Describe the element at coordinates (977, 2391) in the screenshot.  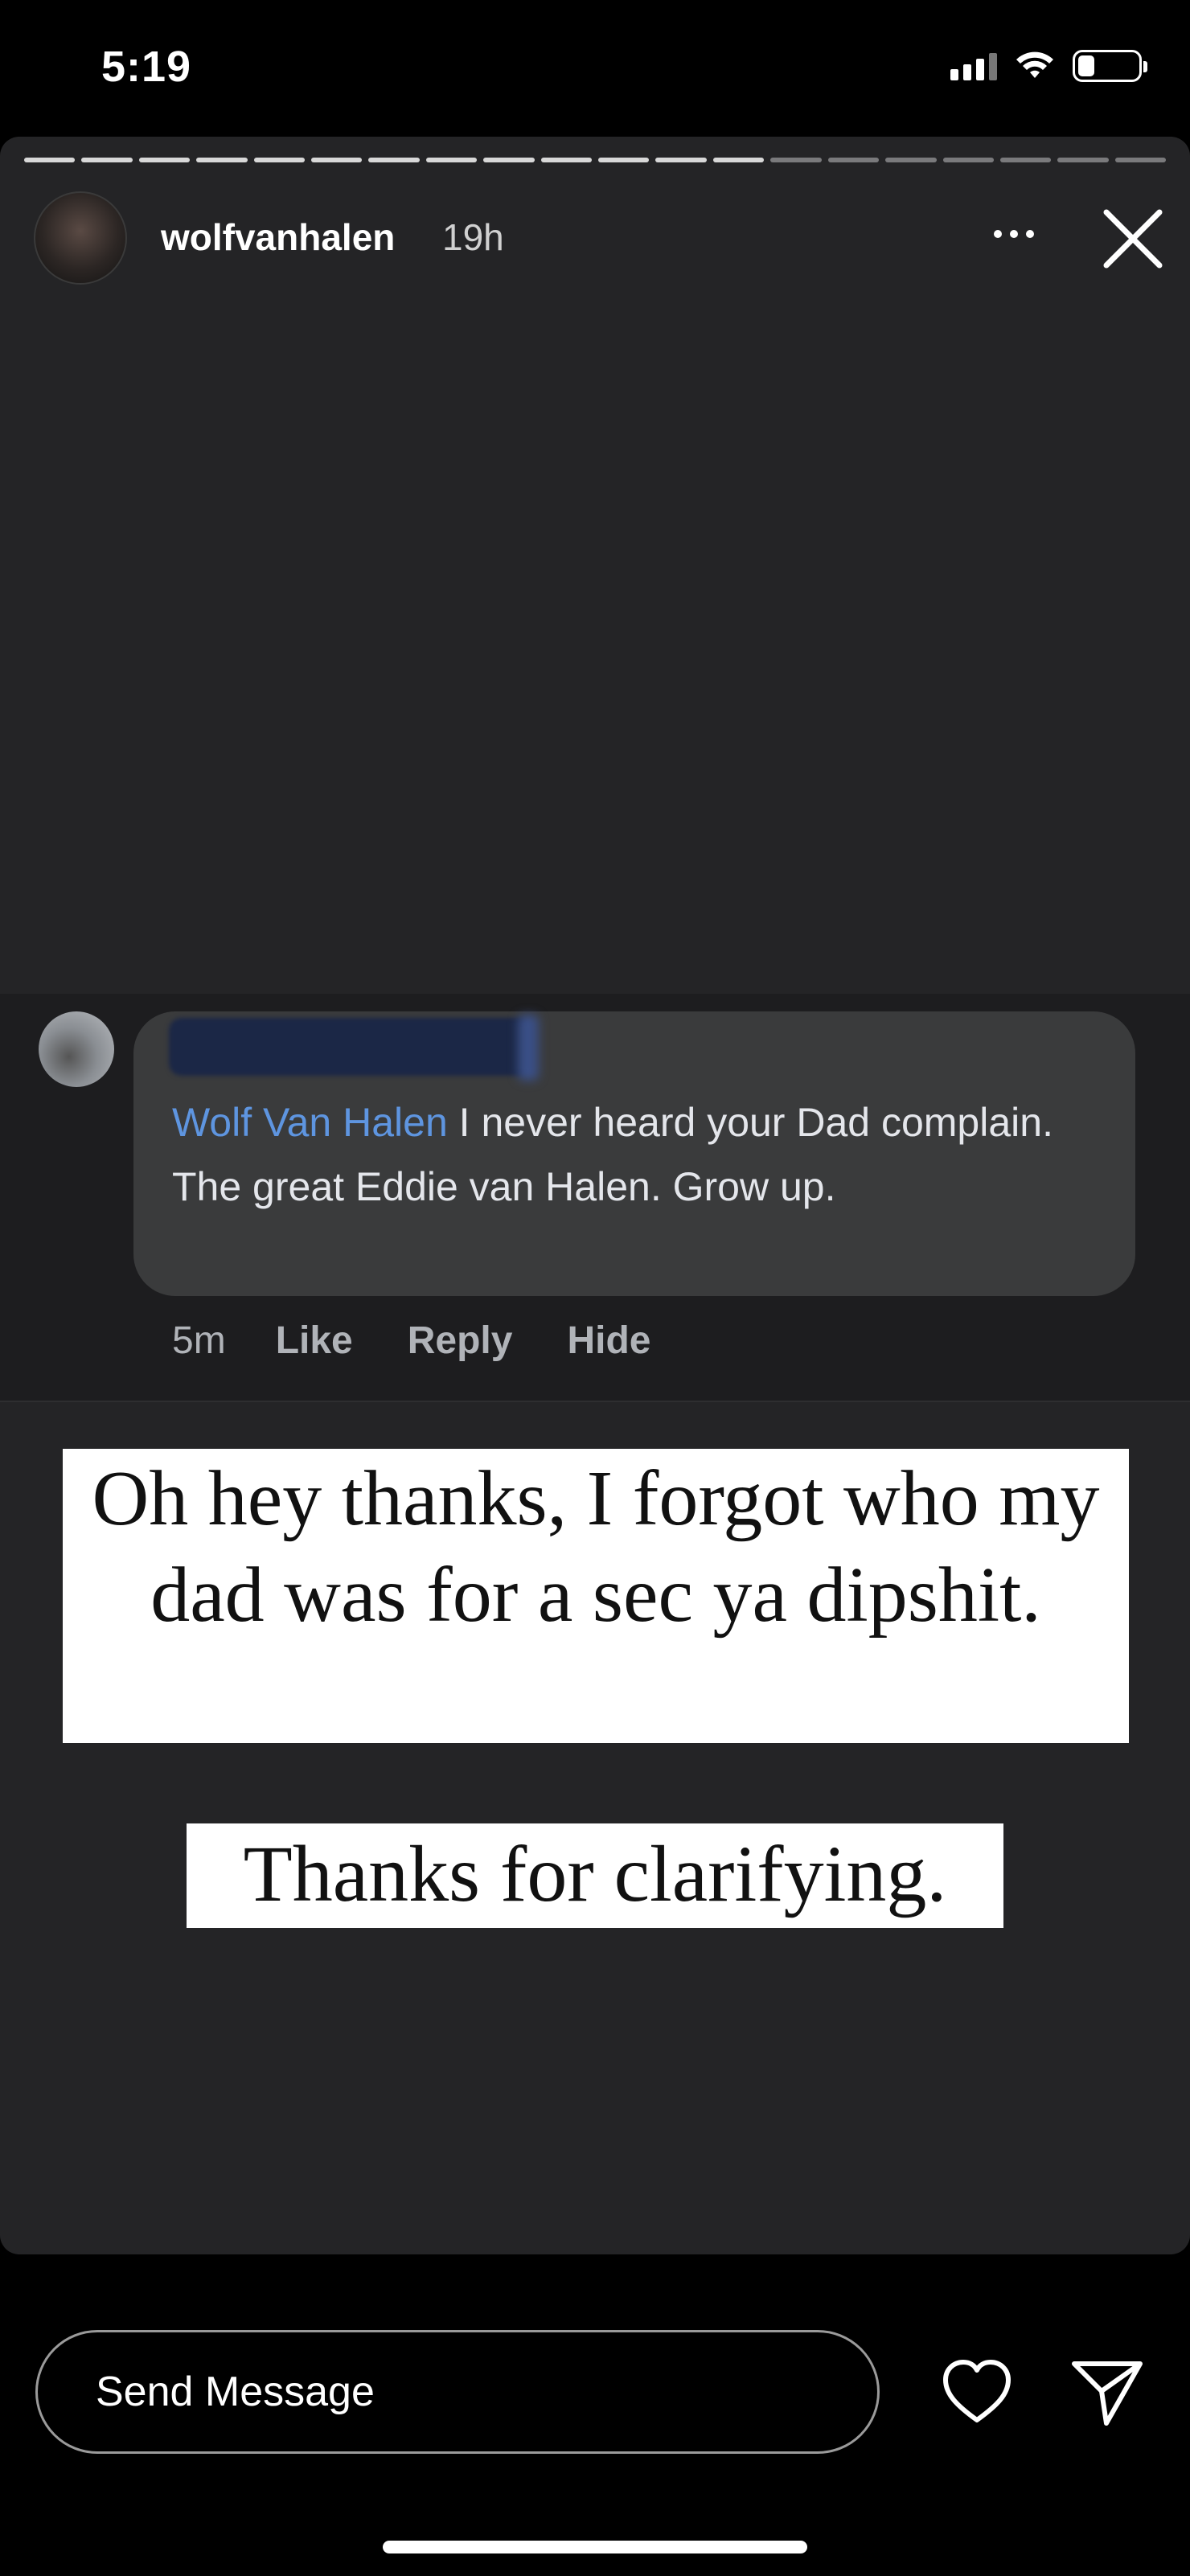
I see `heart-icon` at that location.